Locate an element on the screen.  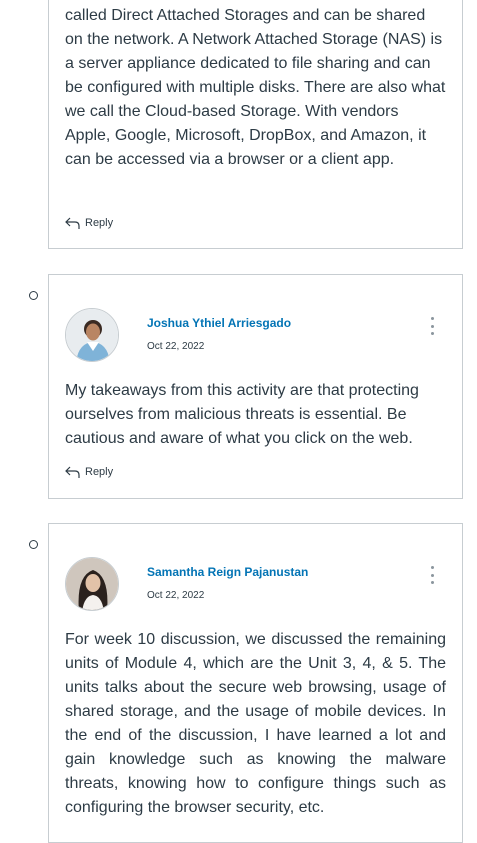
author-name-link: Samantha Reign Pajanustan is located at coordinates (227, 572).